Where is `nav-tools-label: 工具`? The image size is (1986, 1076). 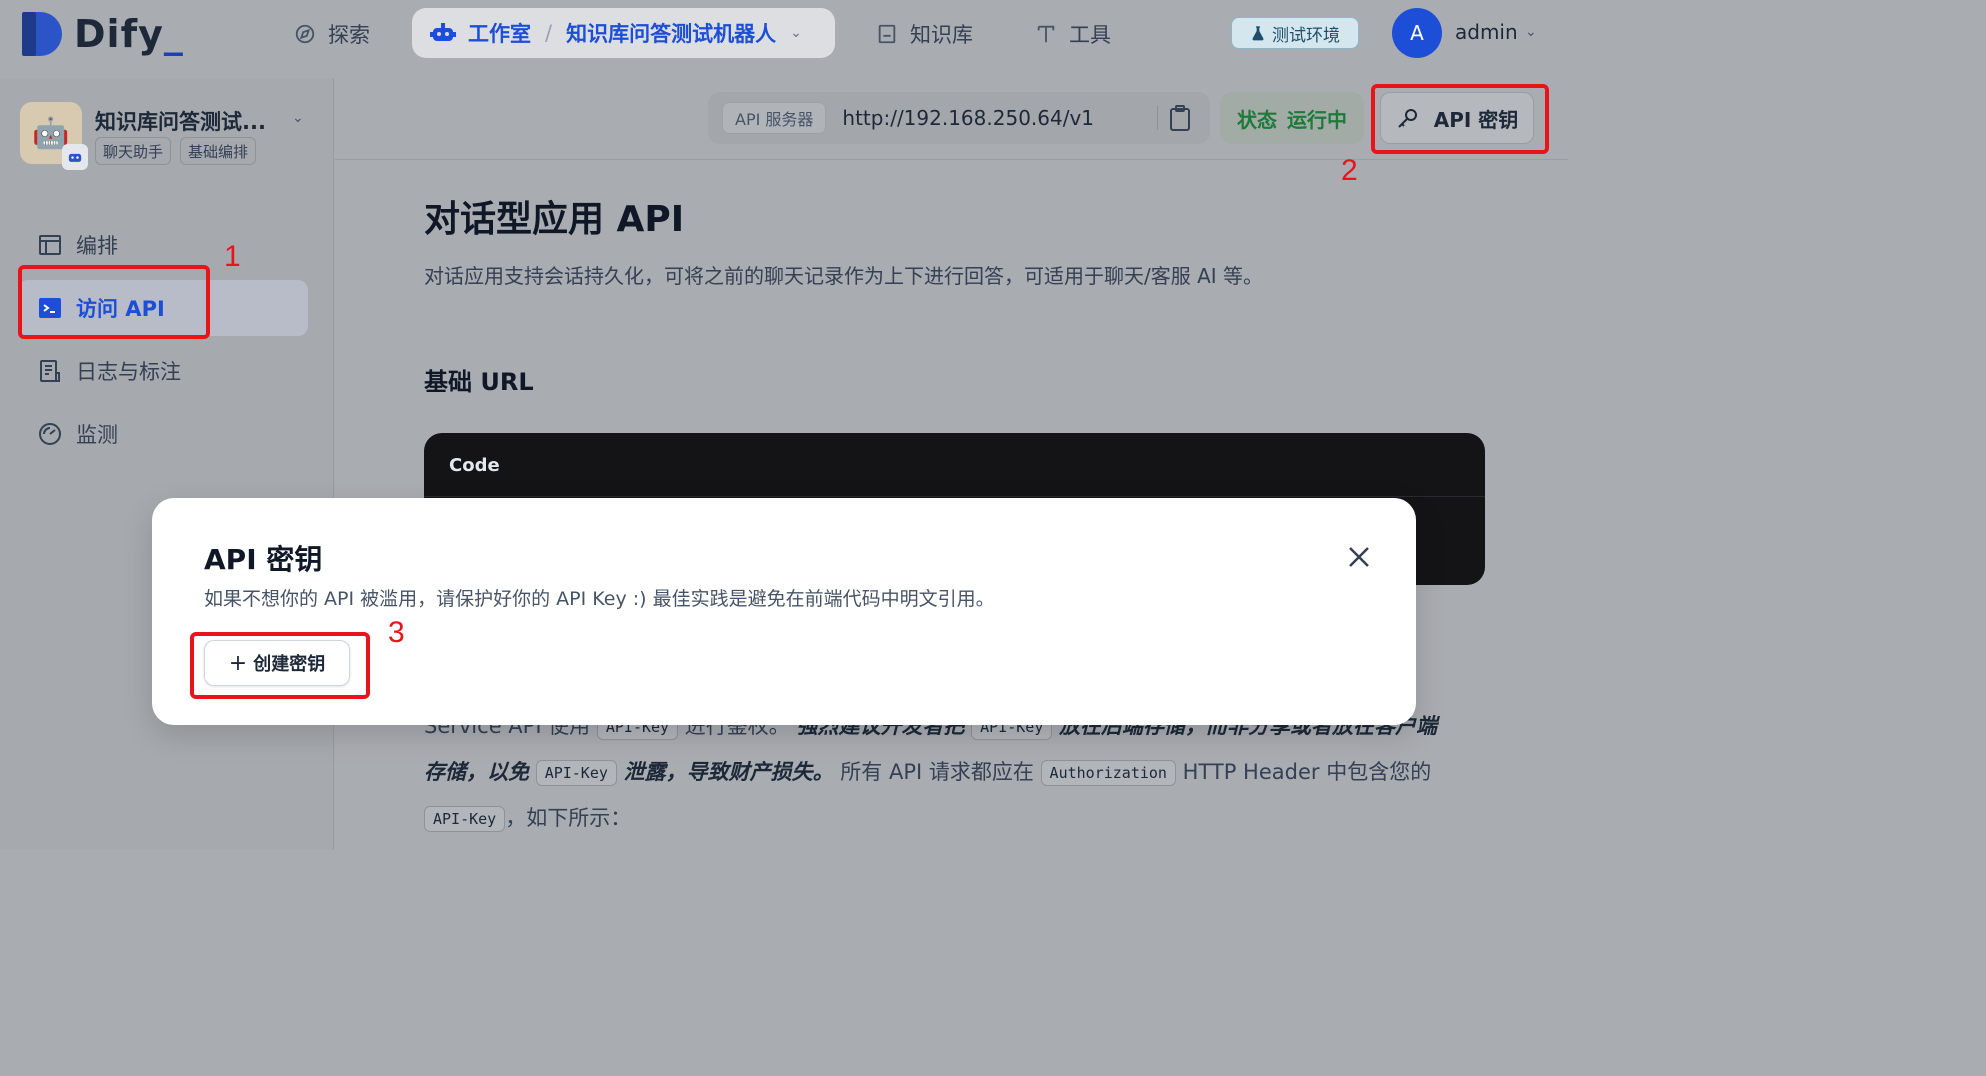 nav-tools-label: 工具 is located at coordinates (1090, 35).